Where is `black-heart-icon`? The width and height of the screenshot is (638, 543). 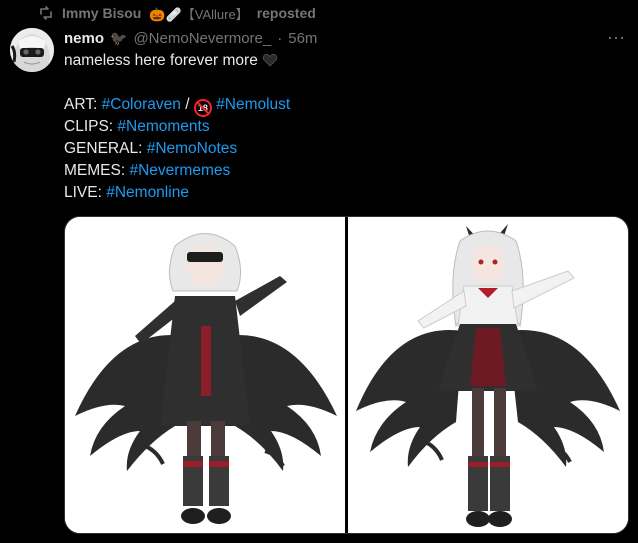 black-heart-icon is located at coordinates (270, 60).